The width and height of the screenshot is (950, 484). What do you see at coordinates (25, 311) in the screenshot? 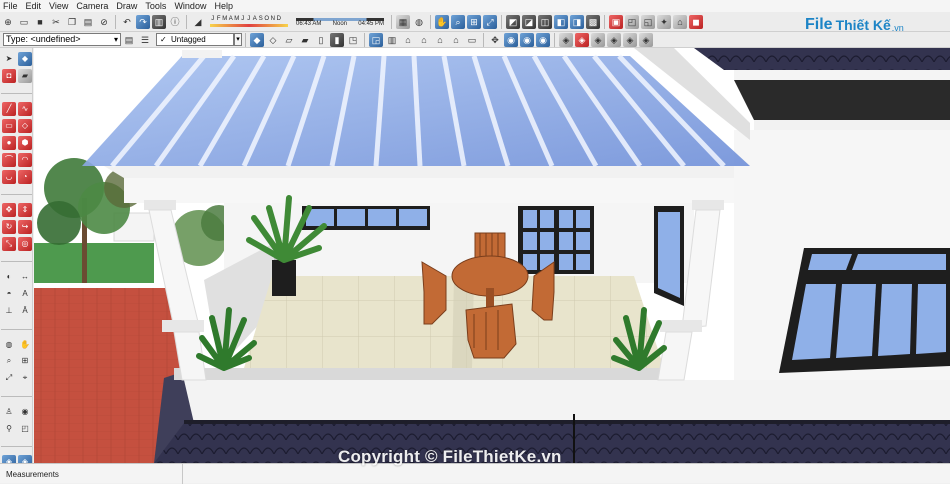
I see `3d-text-icon: Ā` at bounding box center [25, 311].